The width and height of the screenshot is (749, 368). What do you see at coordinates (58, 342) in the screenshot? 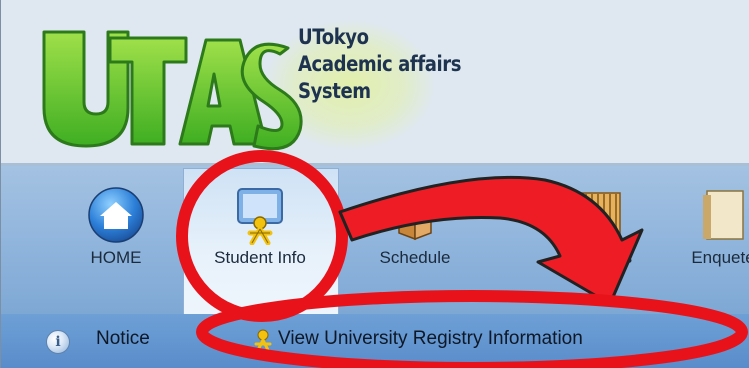
I see `info-icon` at bounding box center [58, 342].